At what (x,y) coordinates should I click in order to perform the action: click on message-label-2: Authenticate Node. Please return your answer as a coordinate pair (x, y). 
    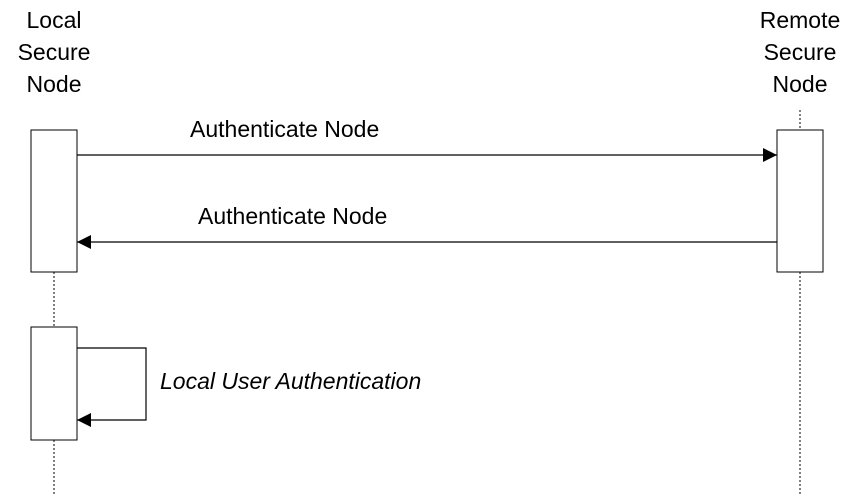
    Looking at the image, I should click on (293, 216).